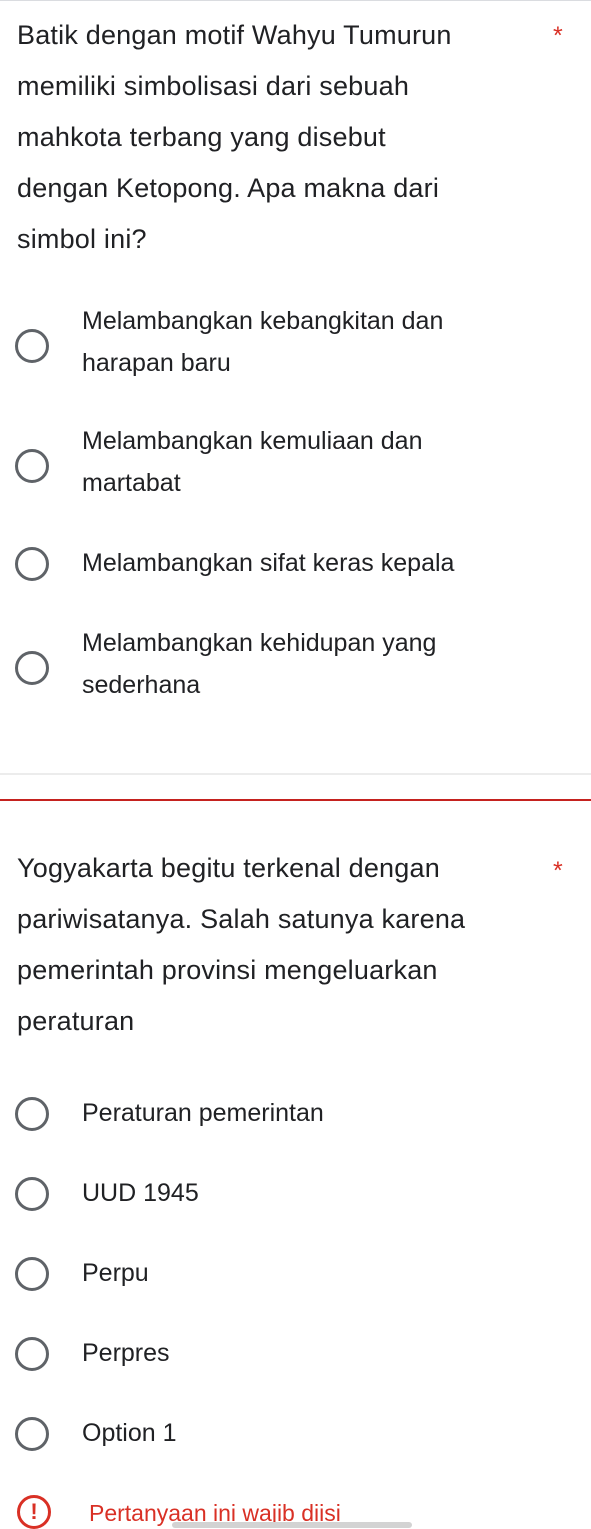 Image resolution: width=591 pixels, height=1529 pixels. What do you see at coordinates (317, 1353) in the screenshot?
I see `option-label: Perpres` at bounding box center [317, 1353].